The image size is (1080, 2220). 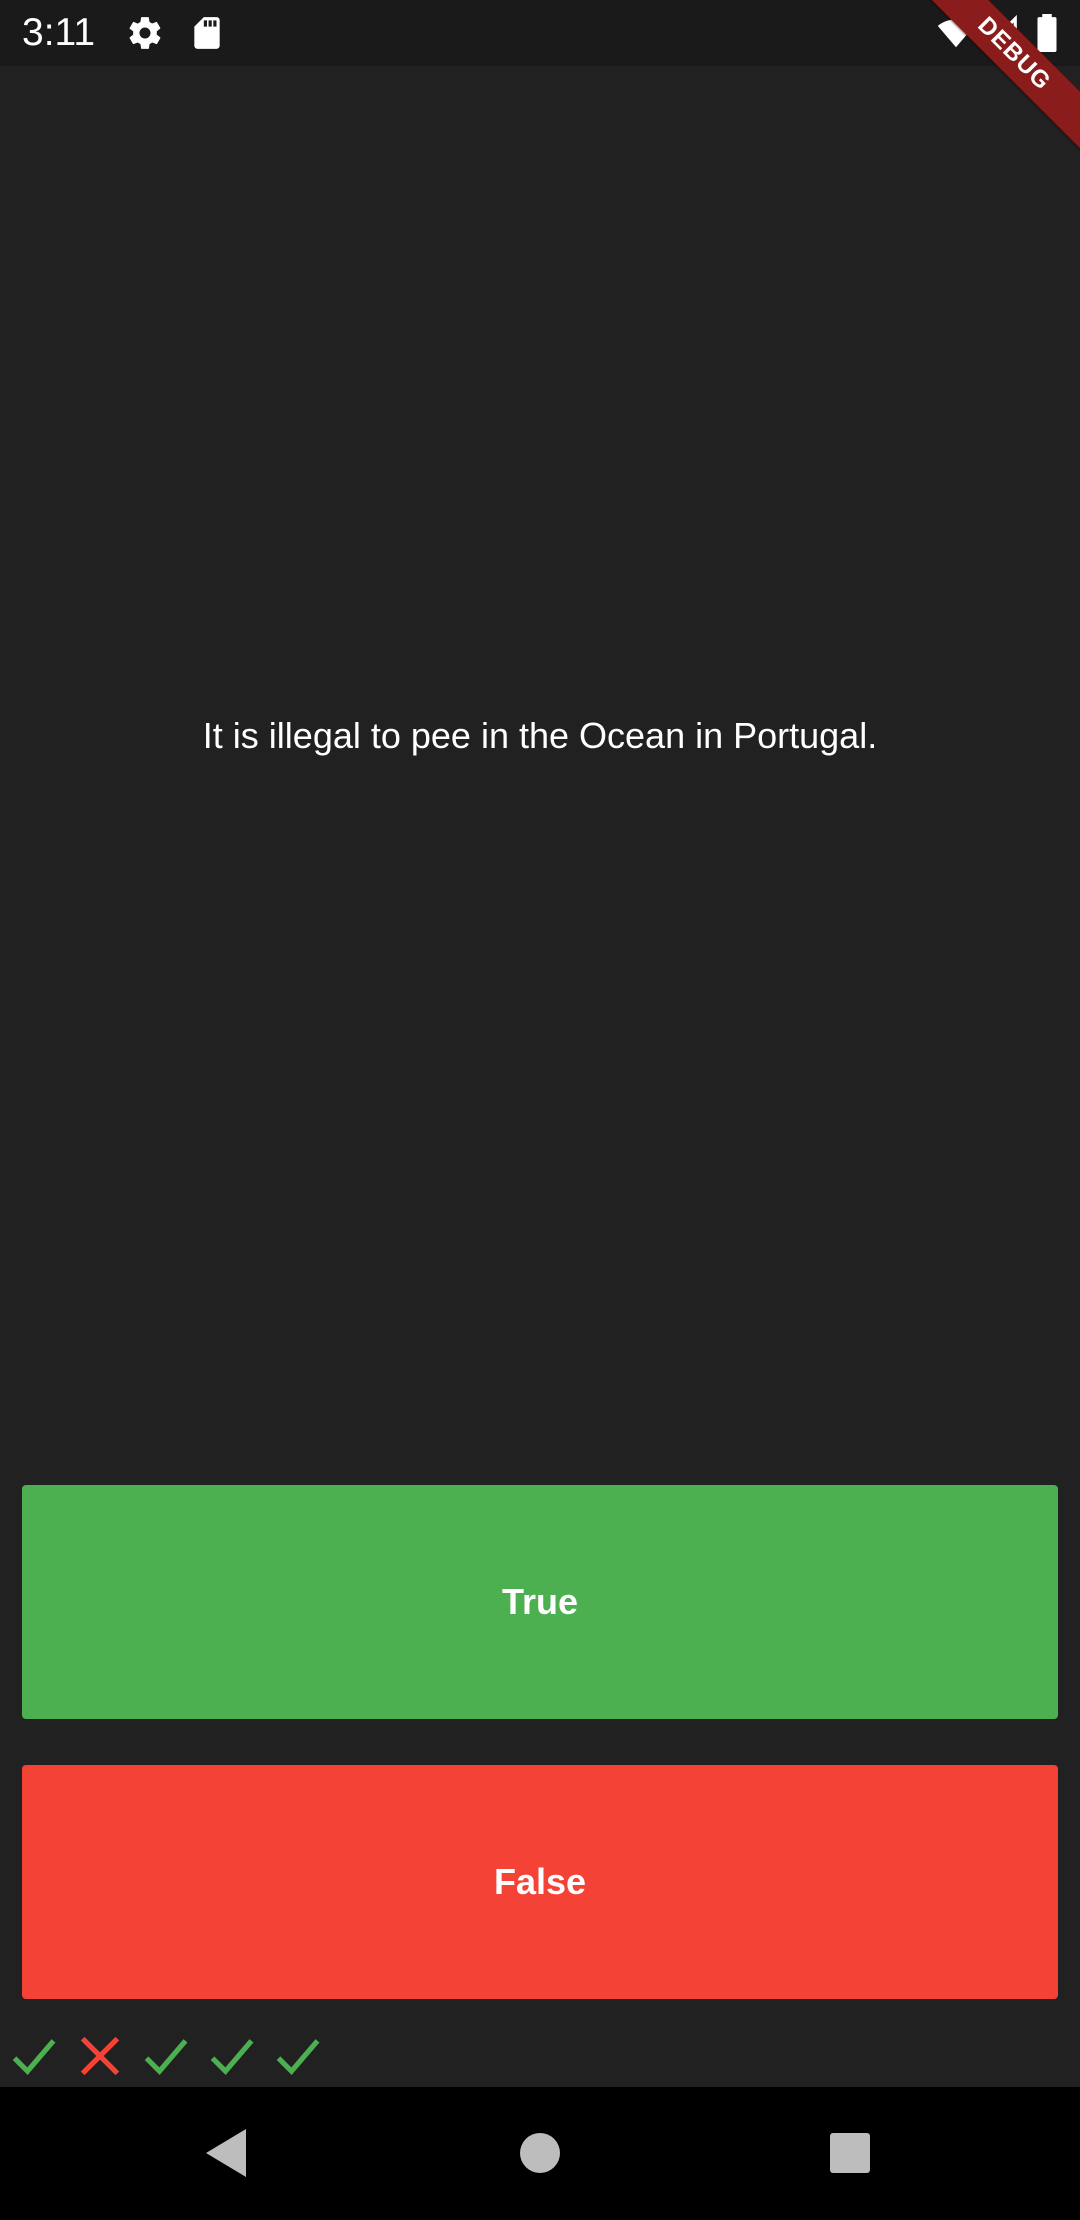 I want to click on true-button-label: True, so click(x=540, y=1601).